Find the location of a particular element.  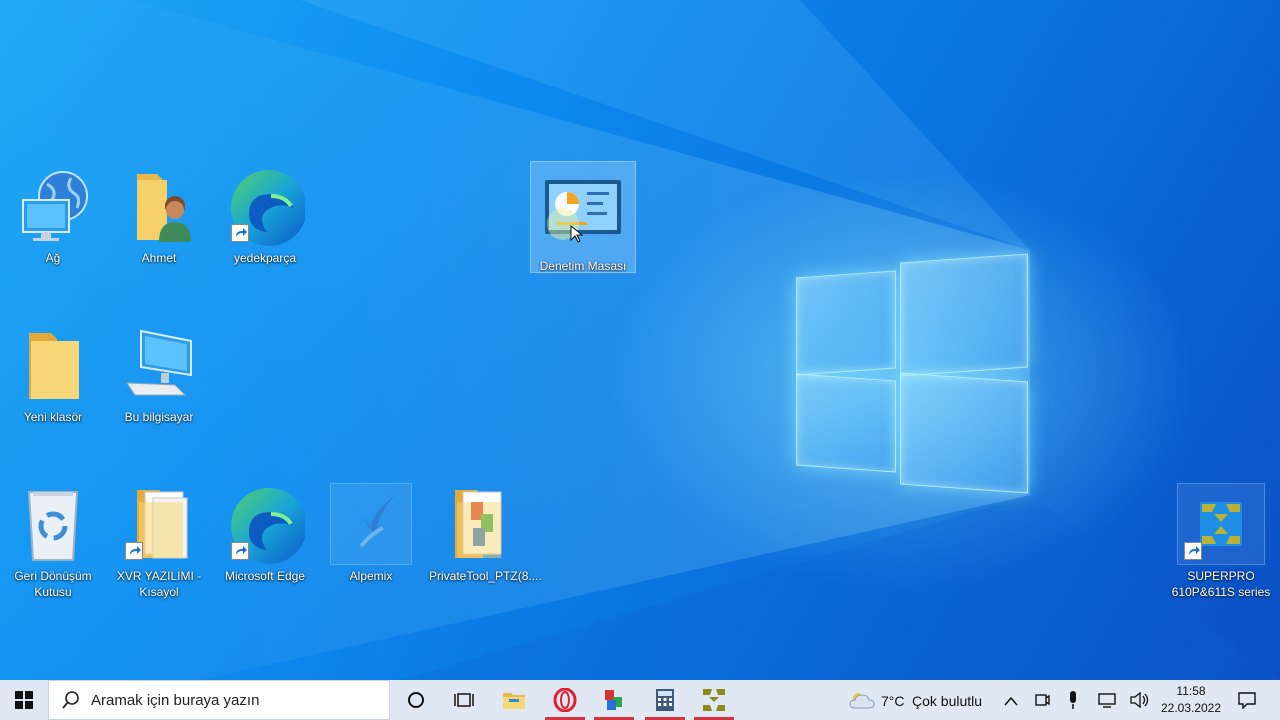

windows-logo-pane-tr is located at coordinates (964, 315).